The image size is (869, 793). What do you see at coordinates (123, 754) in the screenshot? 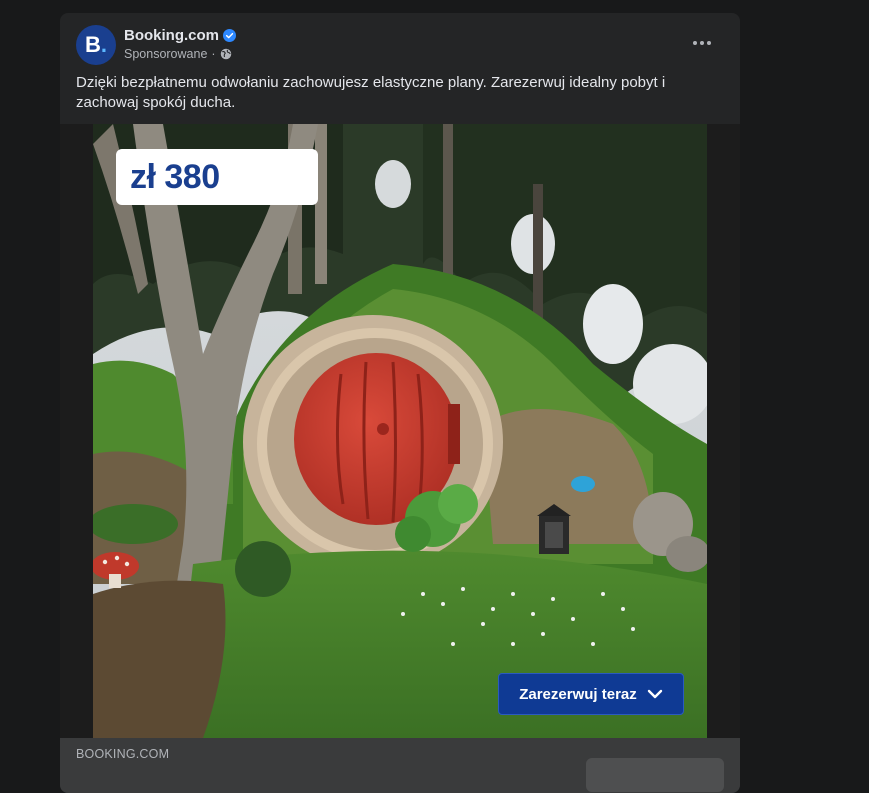
I see `link-domain: BOOKING.COM` at bounding box center [123, 754].